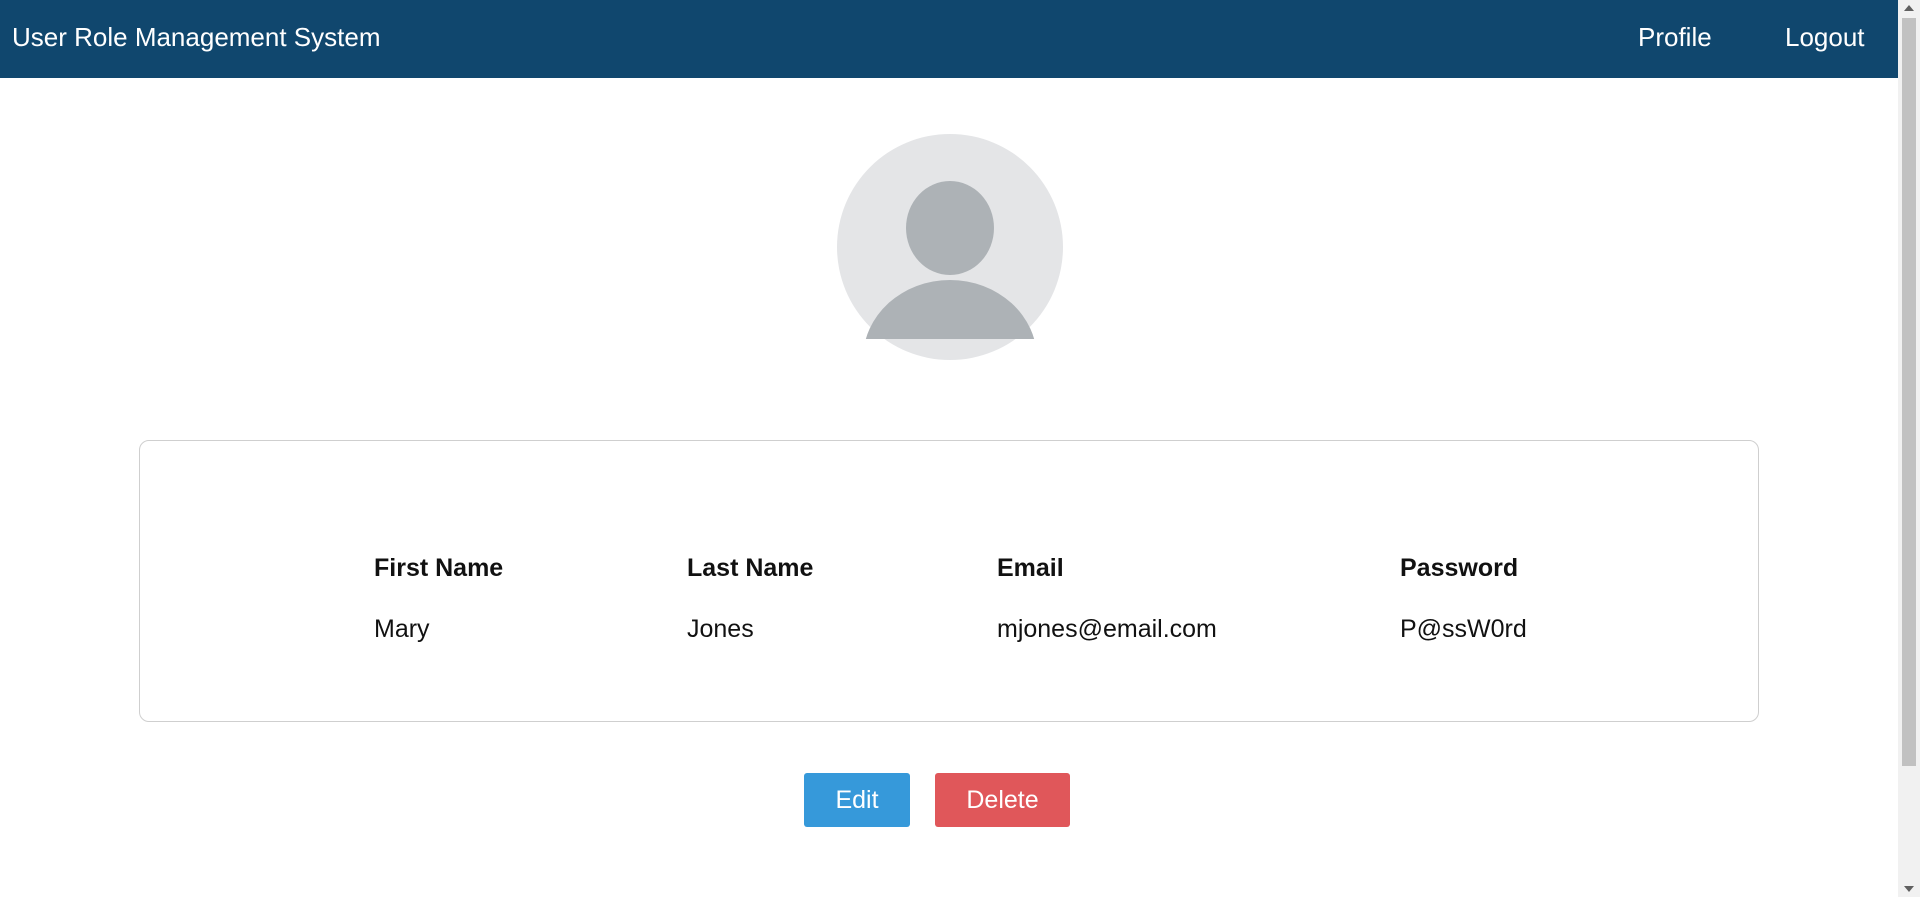 This screenshot has width=1920, height=897. Describe the element at coordinates (196, 37) in the screenshot. I see `app-title: User Role Management System` at that location.